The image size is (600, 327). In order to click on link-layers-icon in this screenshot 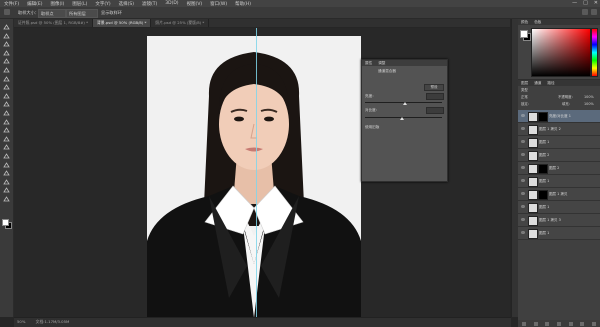, I will do `click(523, 323)`.